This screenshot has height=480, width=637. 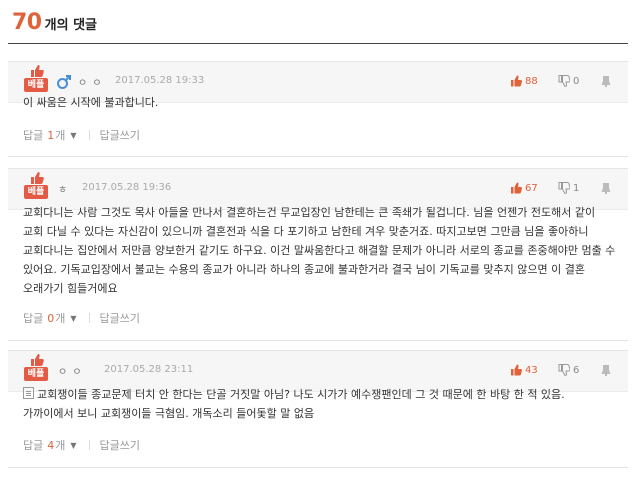 I want to click on comment-date: 2017.05.28 19:33, so click(x=160, y=80).